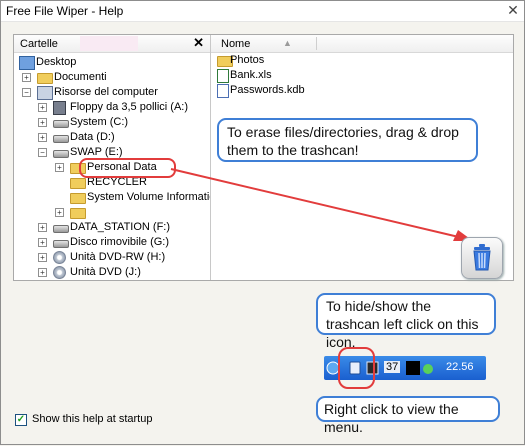  I want to click on tray-clock: 22.56, so click(460, 367).